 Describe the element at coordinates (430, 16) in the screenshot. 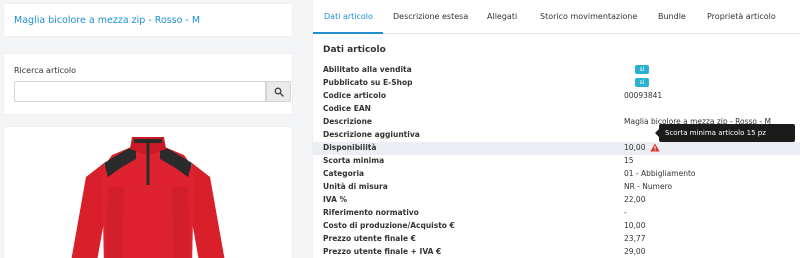

I see `tab-descrizione-estesa: Descrizione estesa` at that location.